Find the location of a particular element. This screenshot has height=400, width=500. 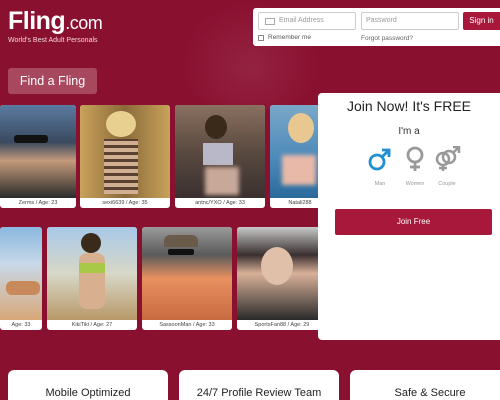

gender-couple-option: Couple is located at coordinates (447, 166).